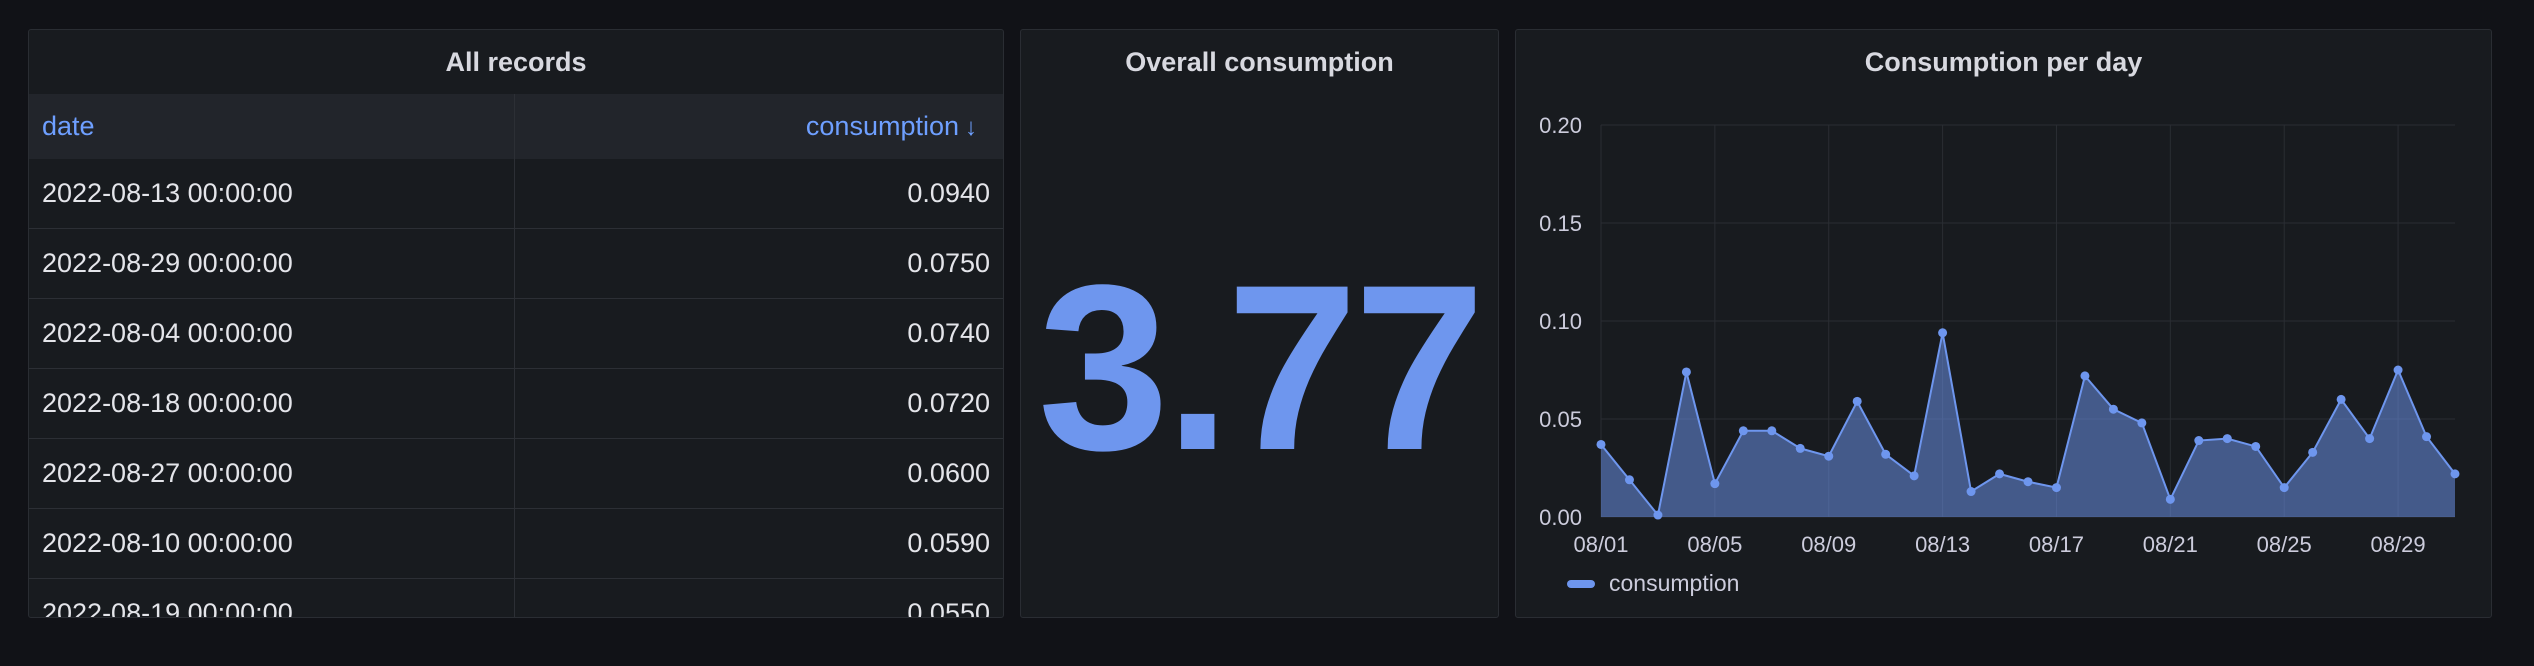 Image resolution: width=2534 pixels, height=666 pixels. Describe the element at coordinates (272, 333) in the screenshot. I see `cell-date: 2022-08-04 00:00:00` at that location.